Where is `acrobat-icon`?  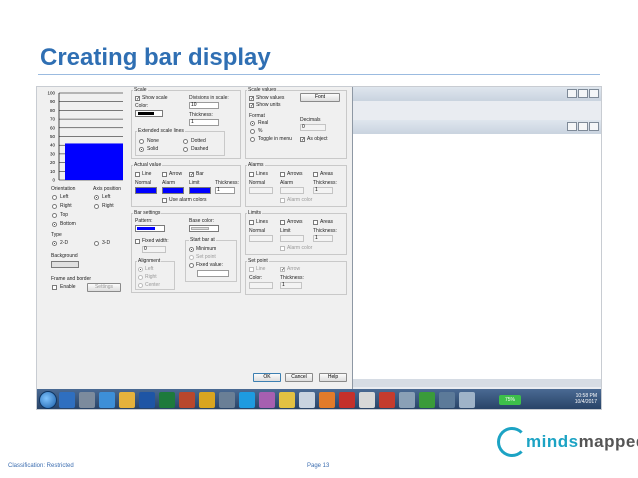 acrobat-icon is located at coordinates (347, 400).